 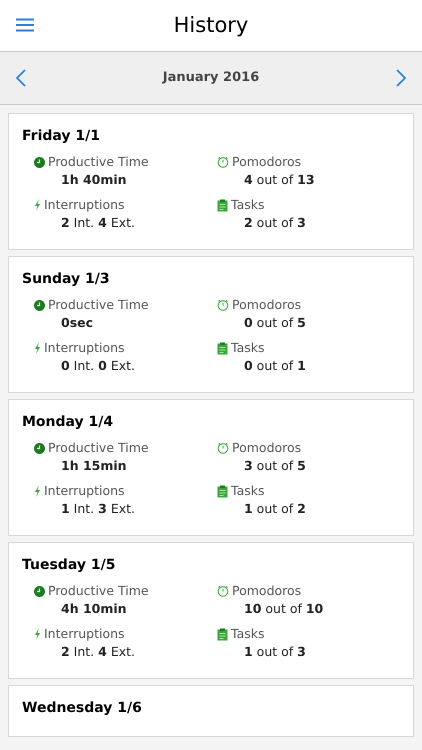 What do you see at coordinates (68, 422) in the screenshot?
I see `day-title: Monday 1/4` at bounding box center [68, 422].